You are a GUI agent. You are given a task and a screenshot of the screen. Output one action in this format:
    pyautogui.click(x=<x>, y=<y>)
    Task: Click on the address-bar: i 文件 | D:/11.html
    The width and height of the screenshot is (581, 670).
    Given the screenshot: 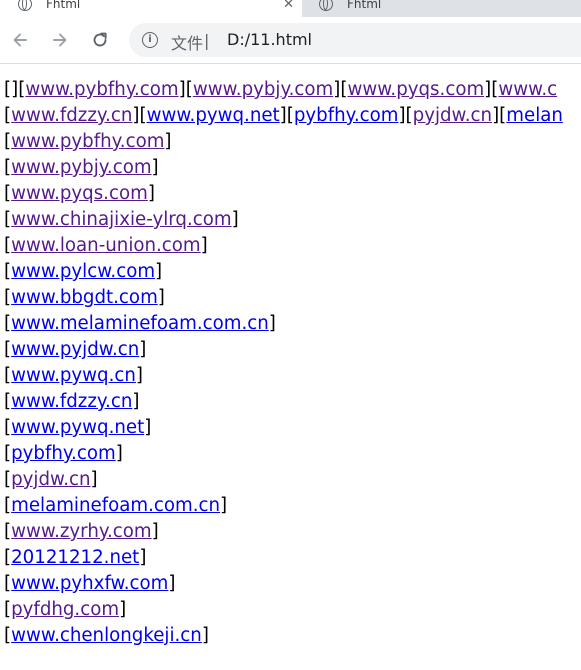 What is the action you would take?
    pyautogui.click(x=355, y=40)
    